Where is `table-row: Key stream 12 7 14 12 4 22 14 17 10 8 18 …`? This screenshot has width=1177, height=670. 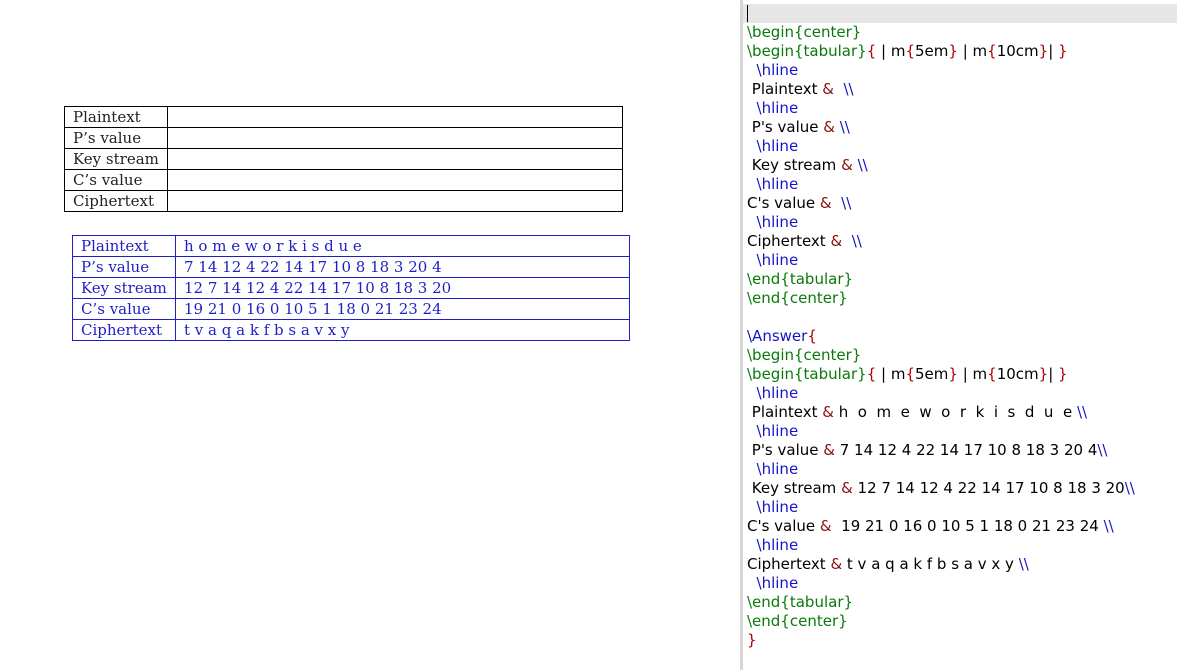
table-row: Key stream 12 7 14 12 4 22 14 17 10 8 18 … is located at coordinates (351, 288).